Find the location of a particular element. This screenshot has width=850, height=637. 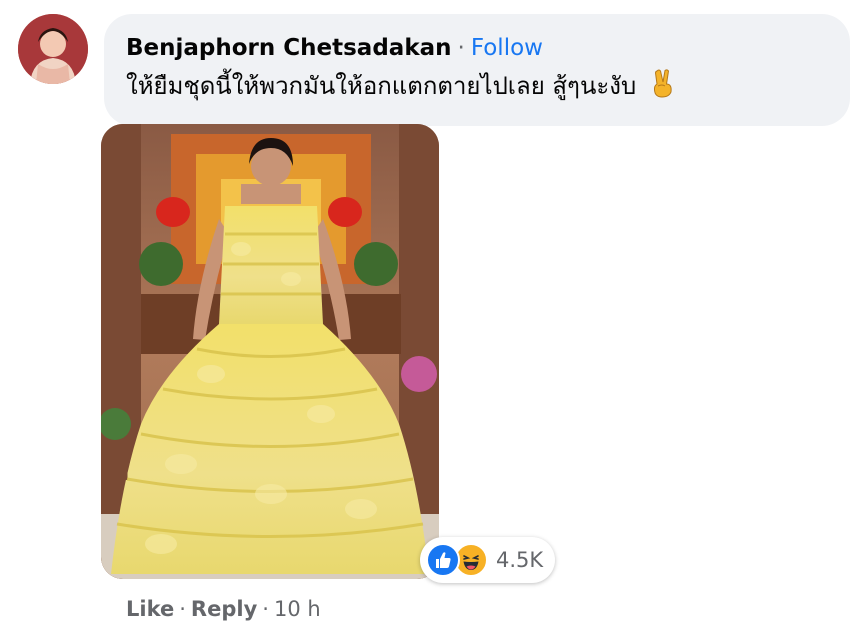

like-reaction-icon is located at coordinates (443, 560).